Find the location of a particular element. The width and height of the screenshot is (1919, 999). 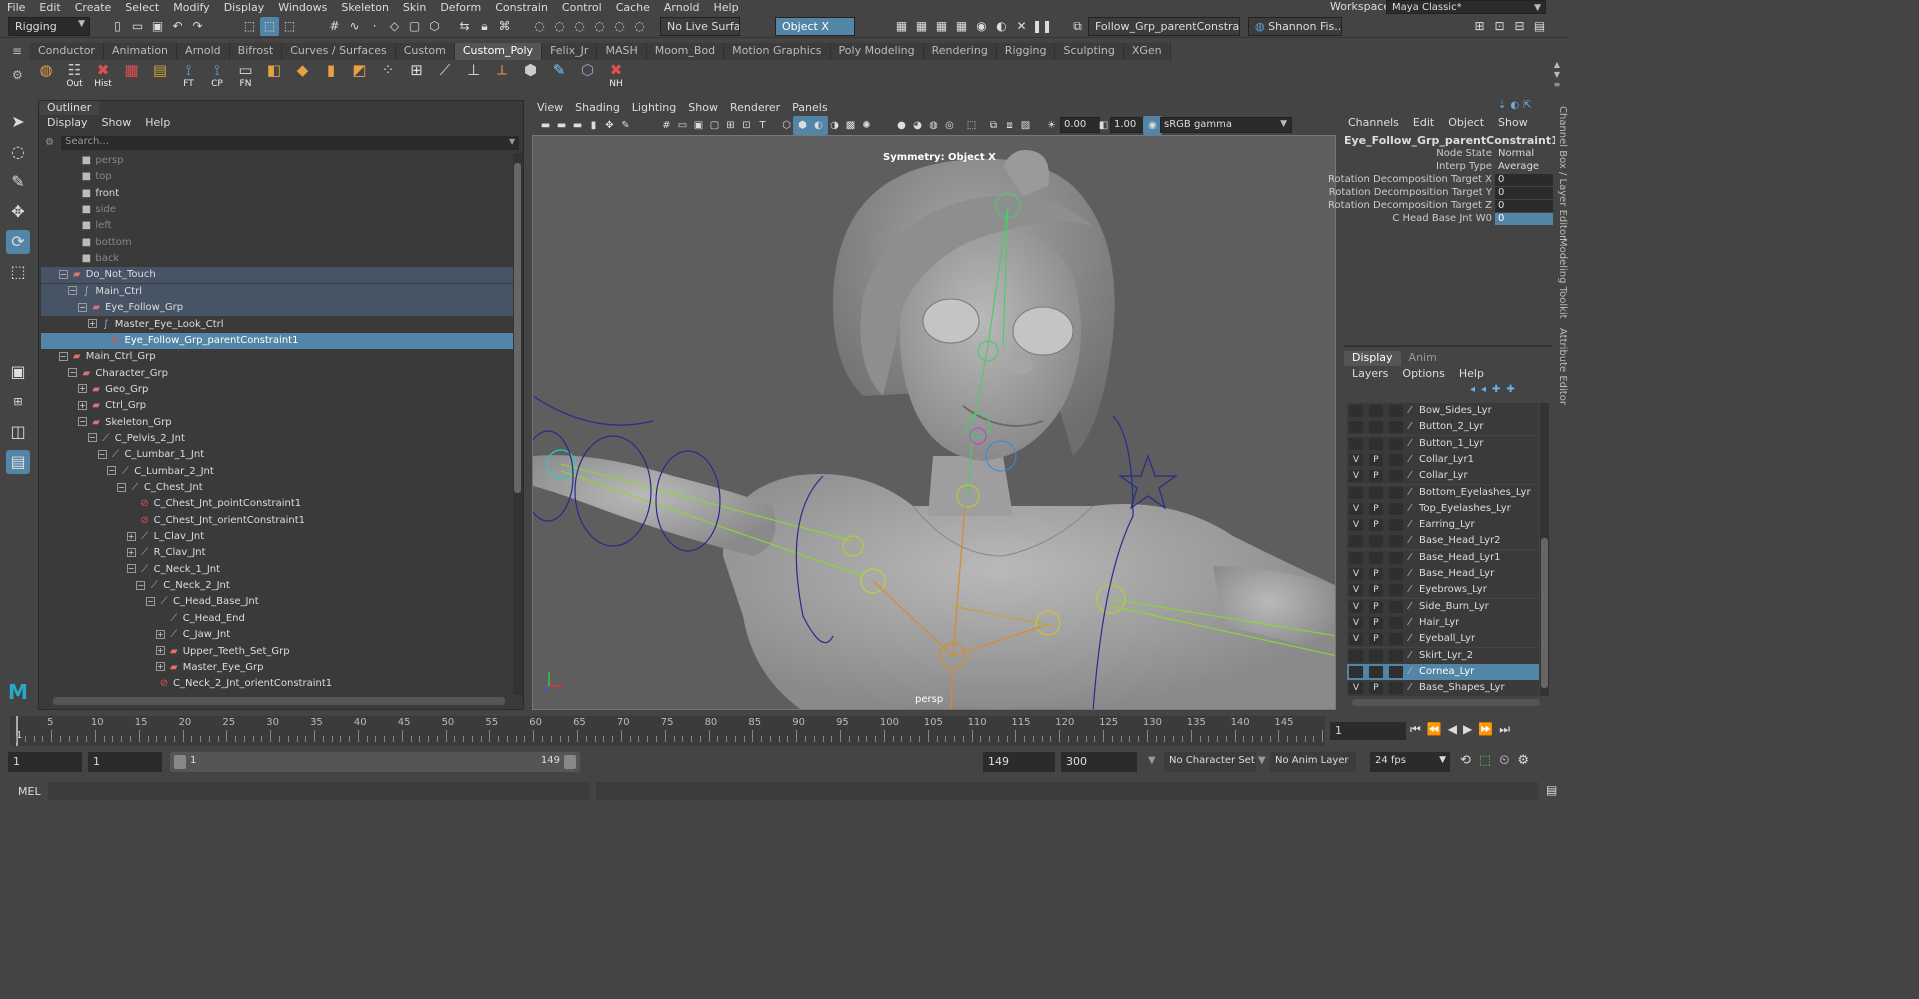

outliner-row: + ▰ Master_Eye_Grp is located at coordinates (277, 668).